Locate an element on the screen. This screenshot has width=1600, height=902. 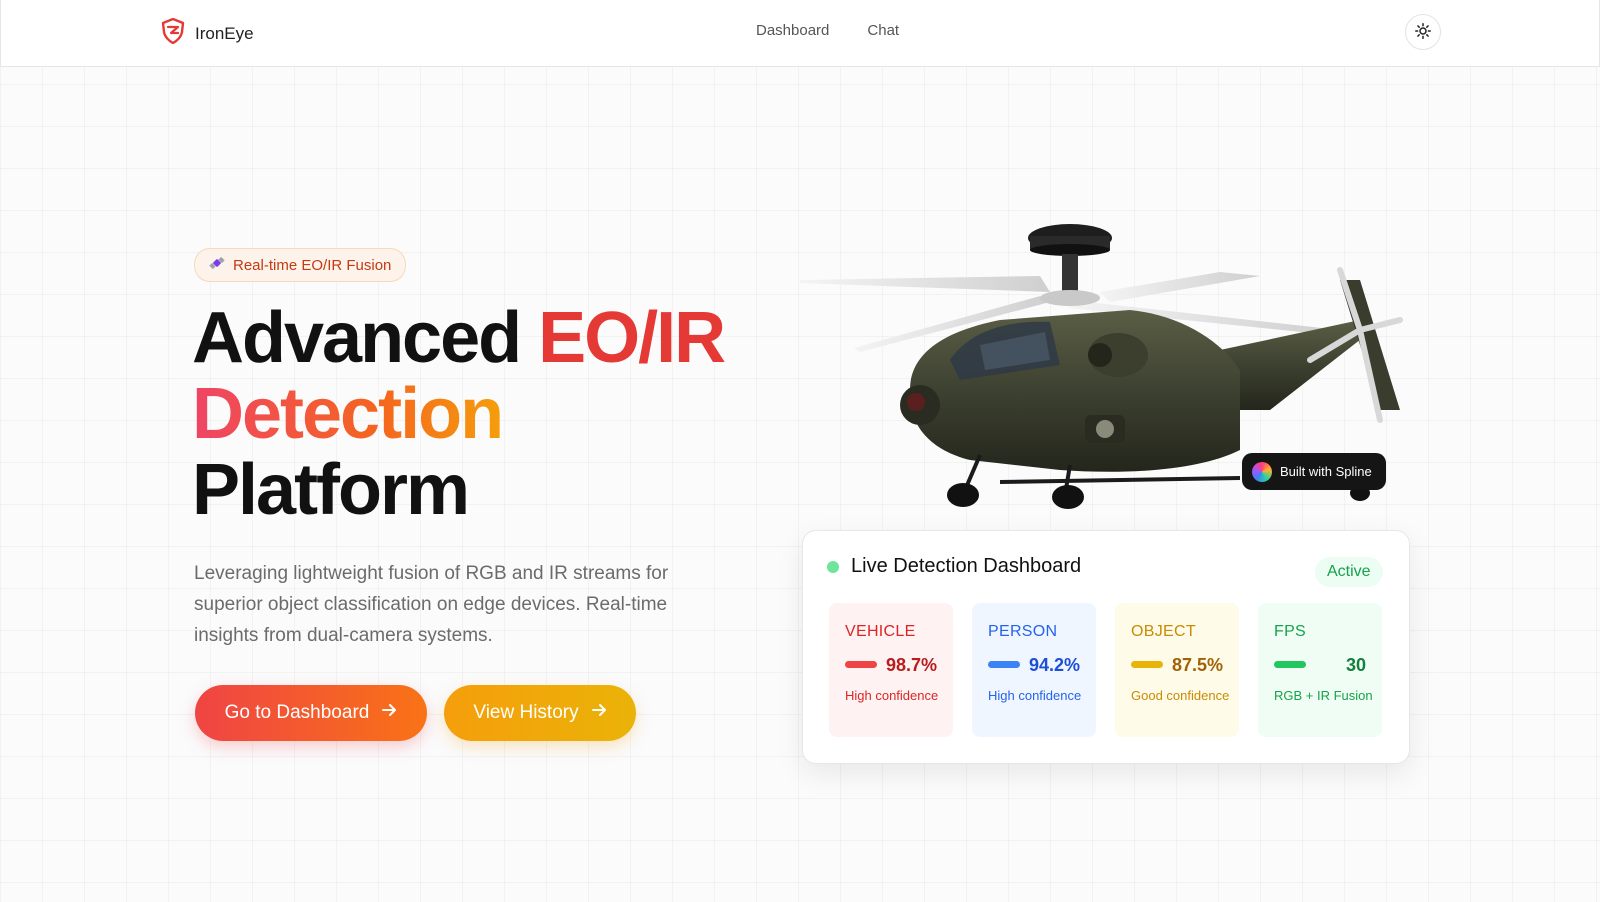
metric-value: 87.5% is located at coordinates (1197, 665).